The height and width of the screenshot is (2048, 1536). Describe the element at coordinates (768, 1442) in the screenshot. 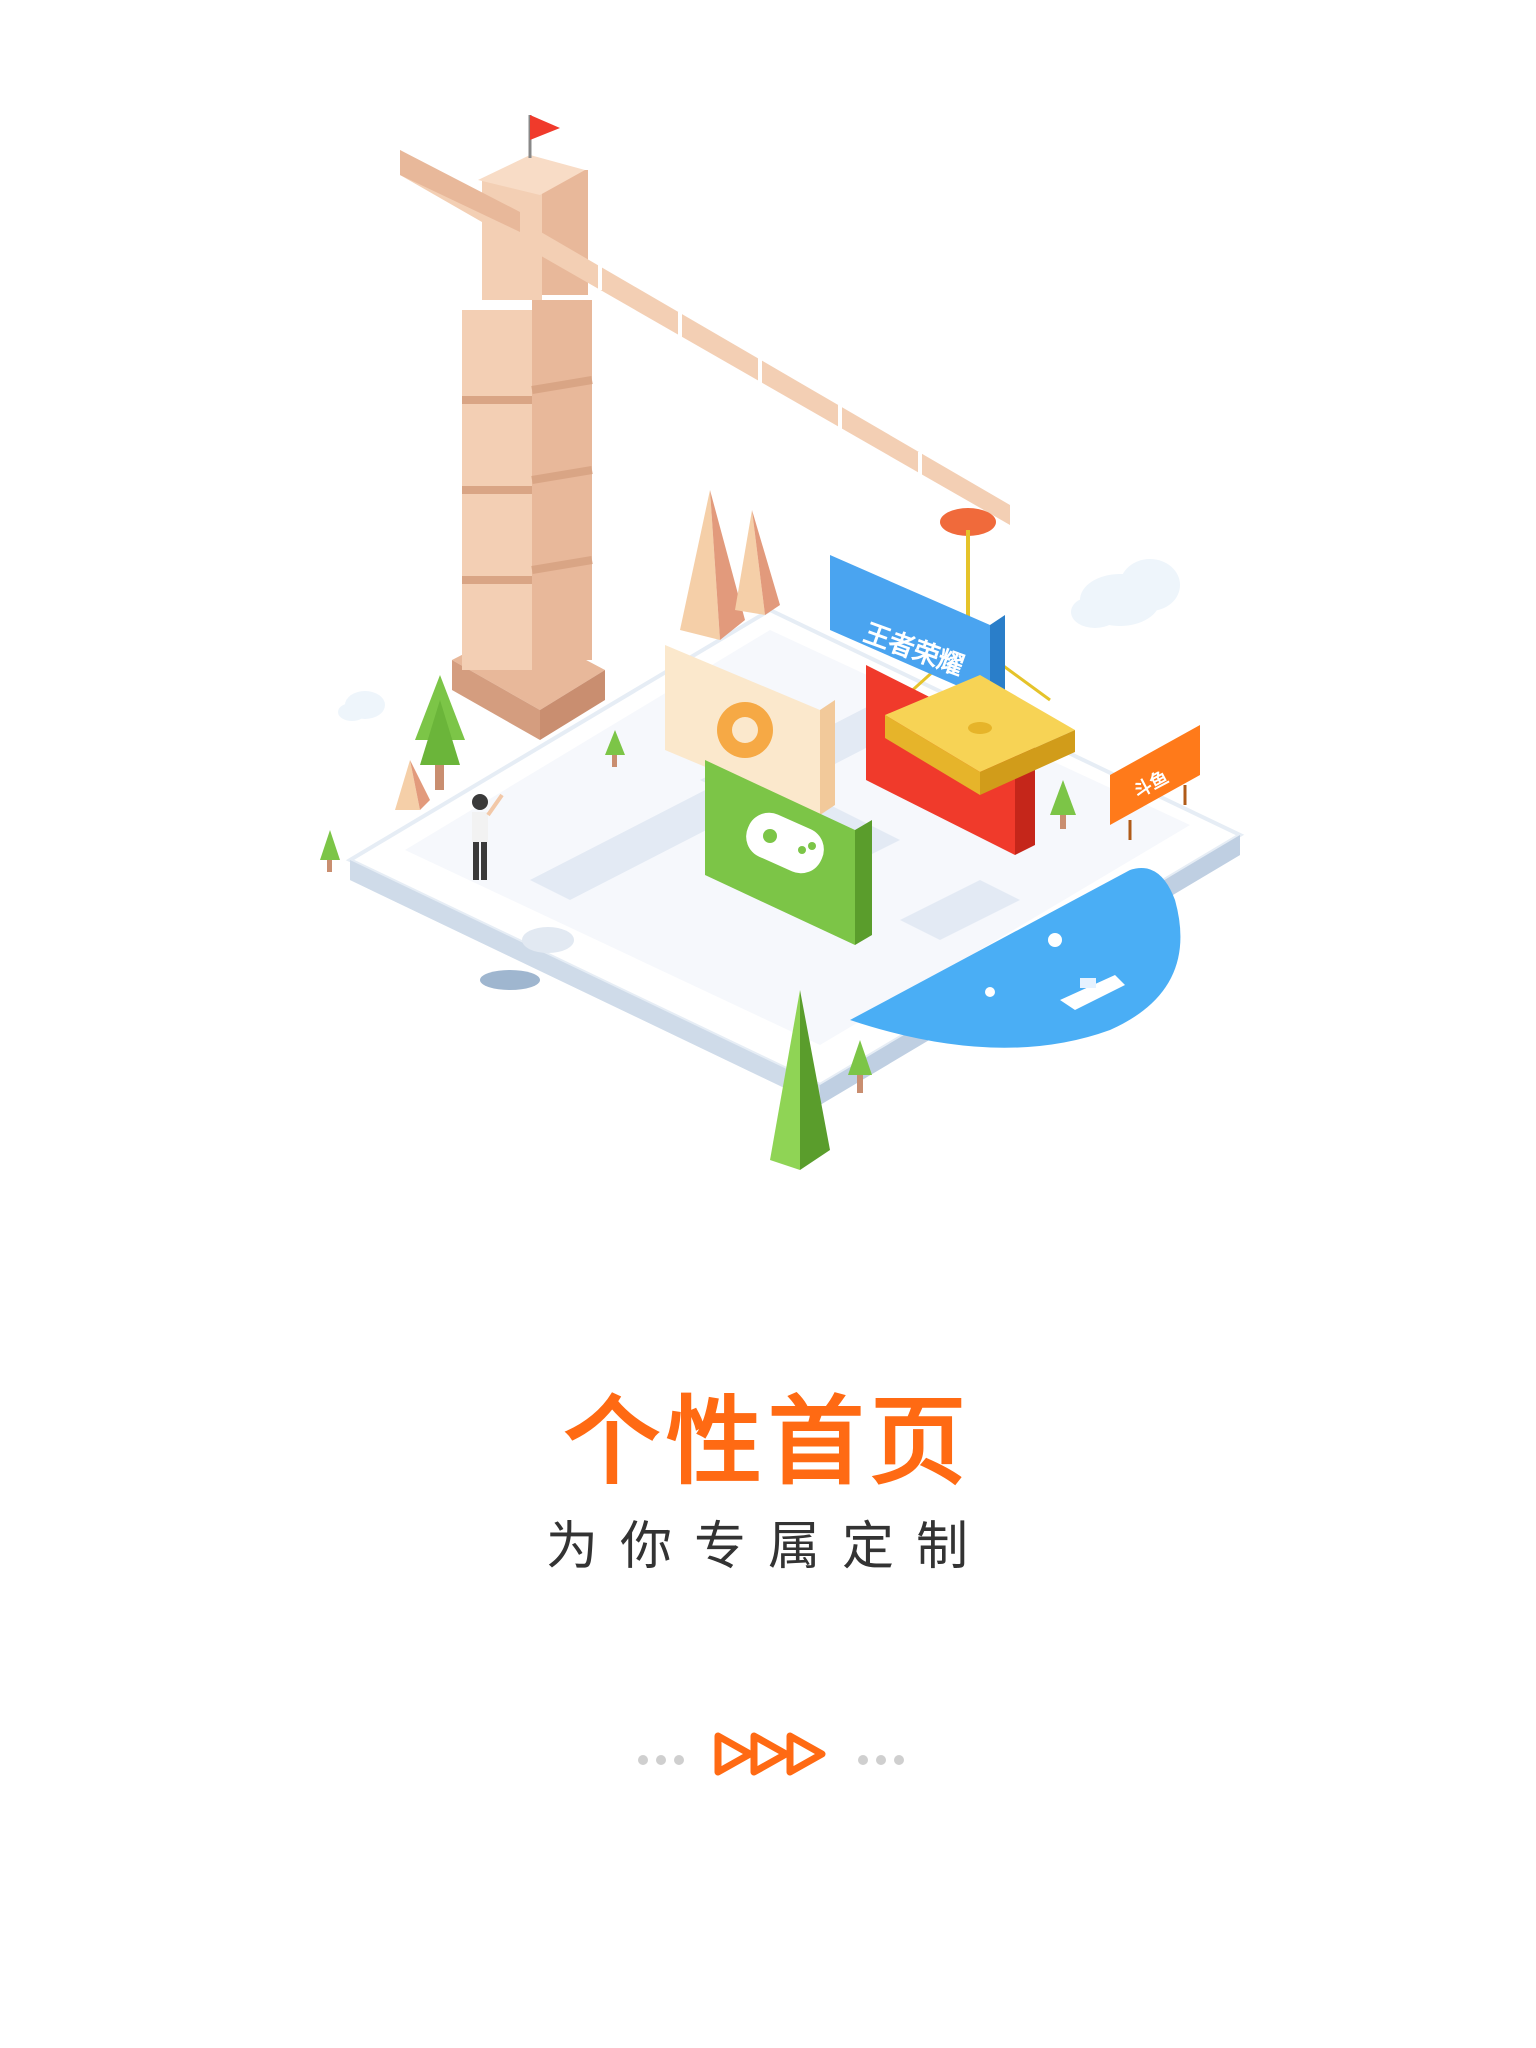

I see `page-title: 个性首页` at that location.